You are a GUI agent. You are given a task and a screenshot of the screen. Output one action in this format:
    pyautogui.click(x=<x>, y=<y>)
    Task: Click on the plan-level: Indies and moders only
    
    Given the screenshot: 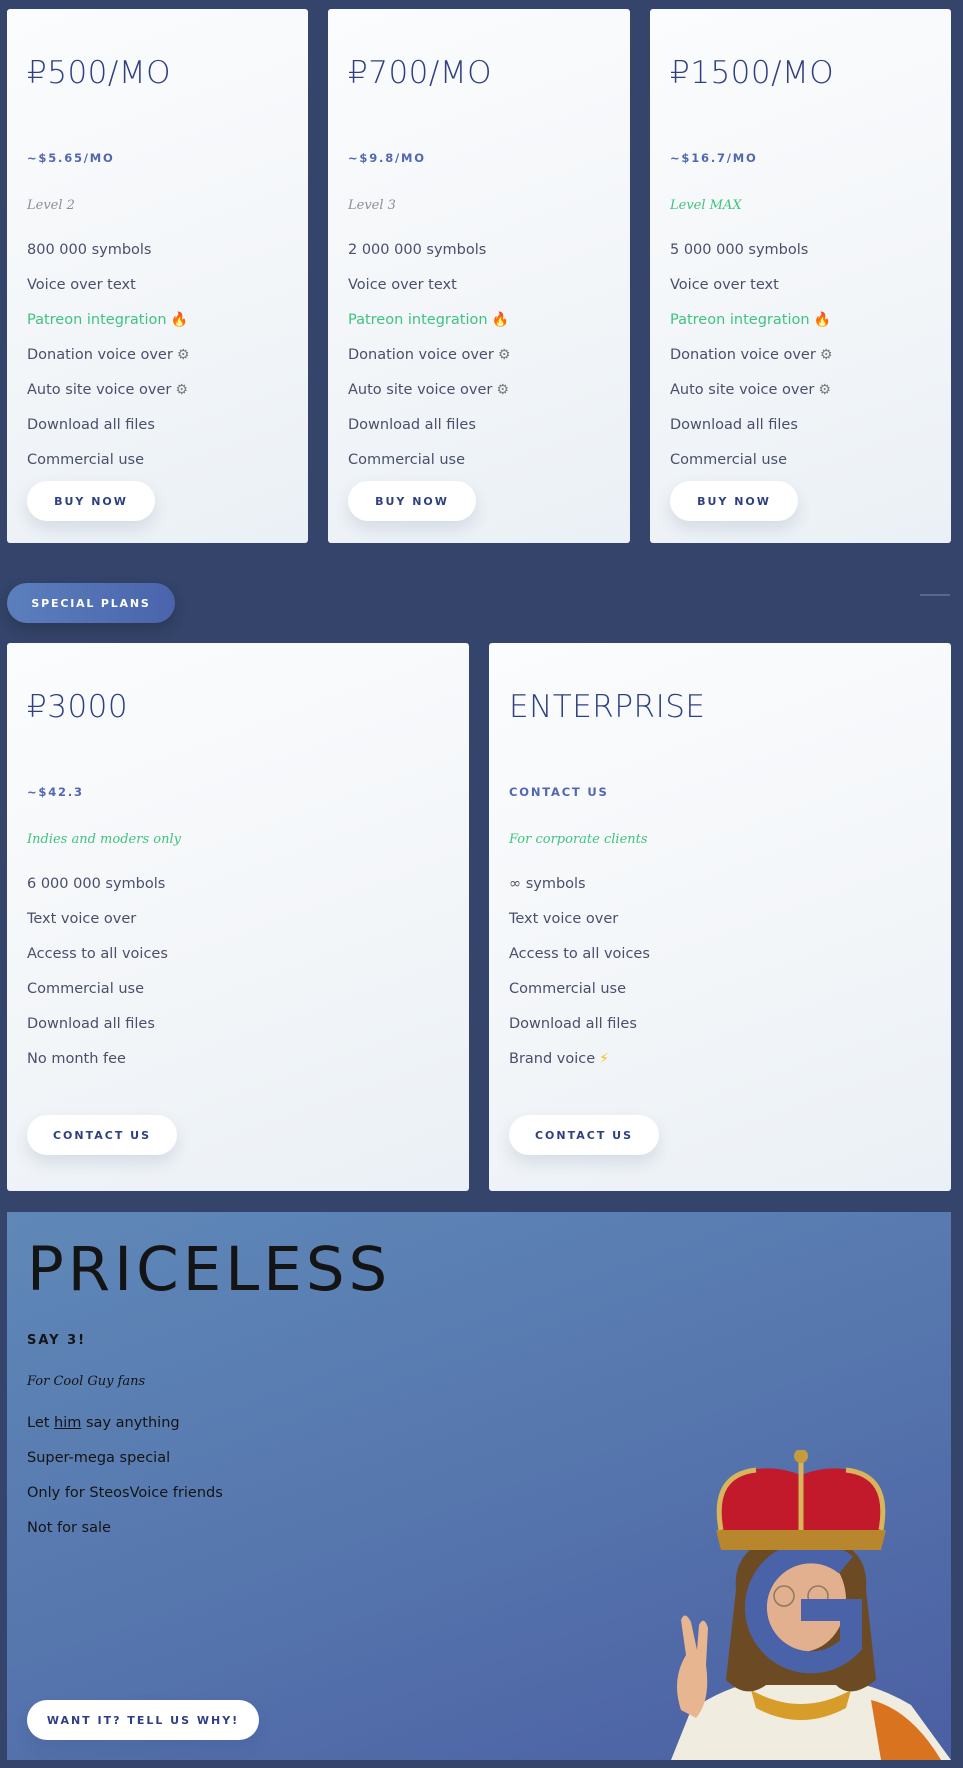 What is the action you would take?
    pyautogui.click(x=104, y=839)
    